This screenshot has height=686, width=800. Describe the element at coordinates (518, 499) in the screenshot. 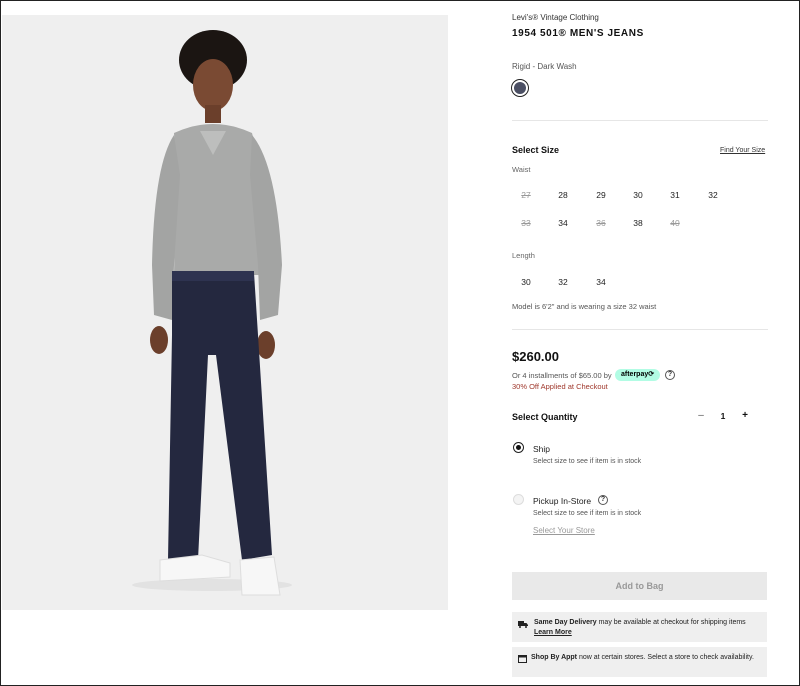

I see `pickup-radio` at that location.